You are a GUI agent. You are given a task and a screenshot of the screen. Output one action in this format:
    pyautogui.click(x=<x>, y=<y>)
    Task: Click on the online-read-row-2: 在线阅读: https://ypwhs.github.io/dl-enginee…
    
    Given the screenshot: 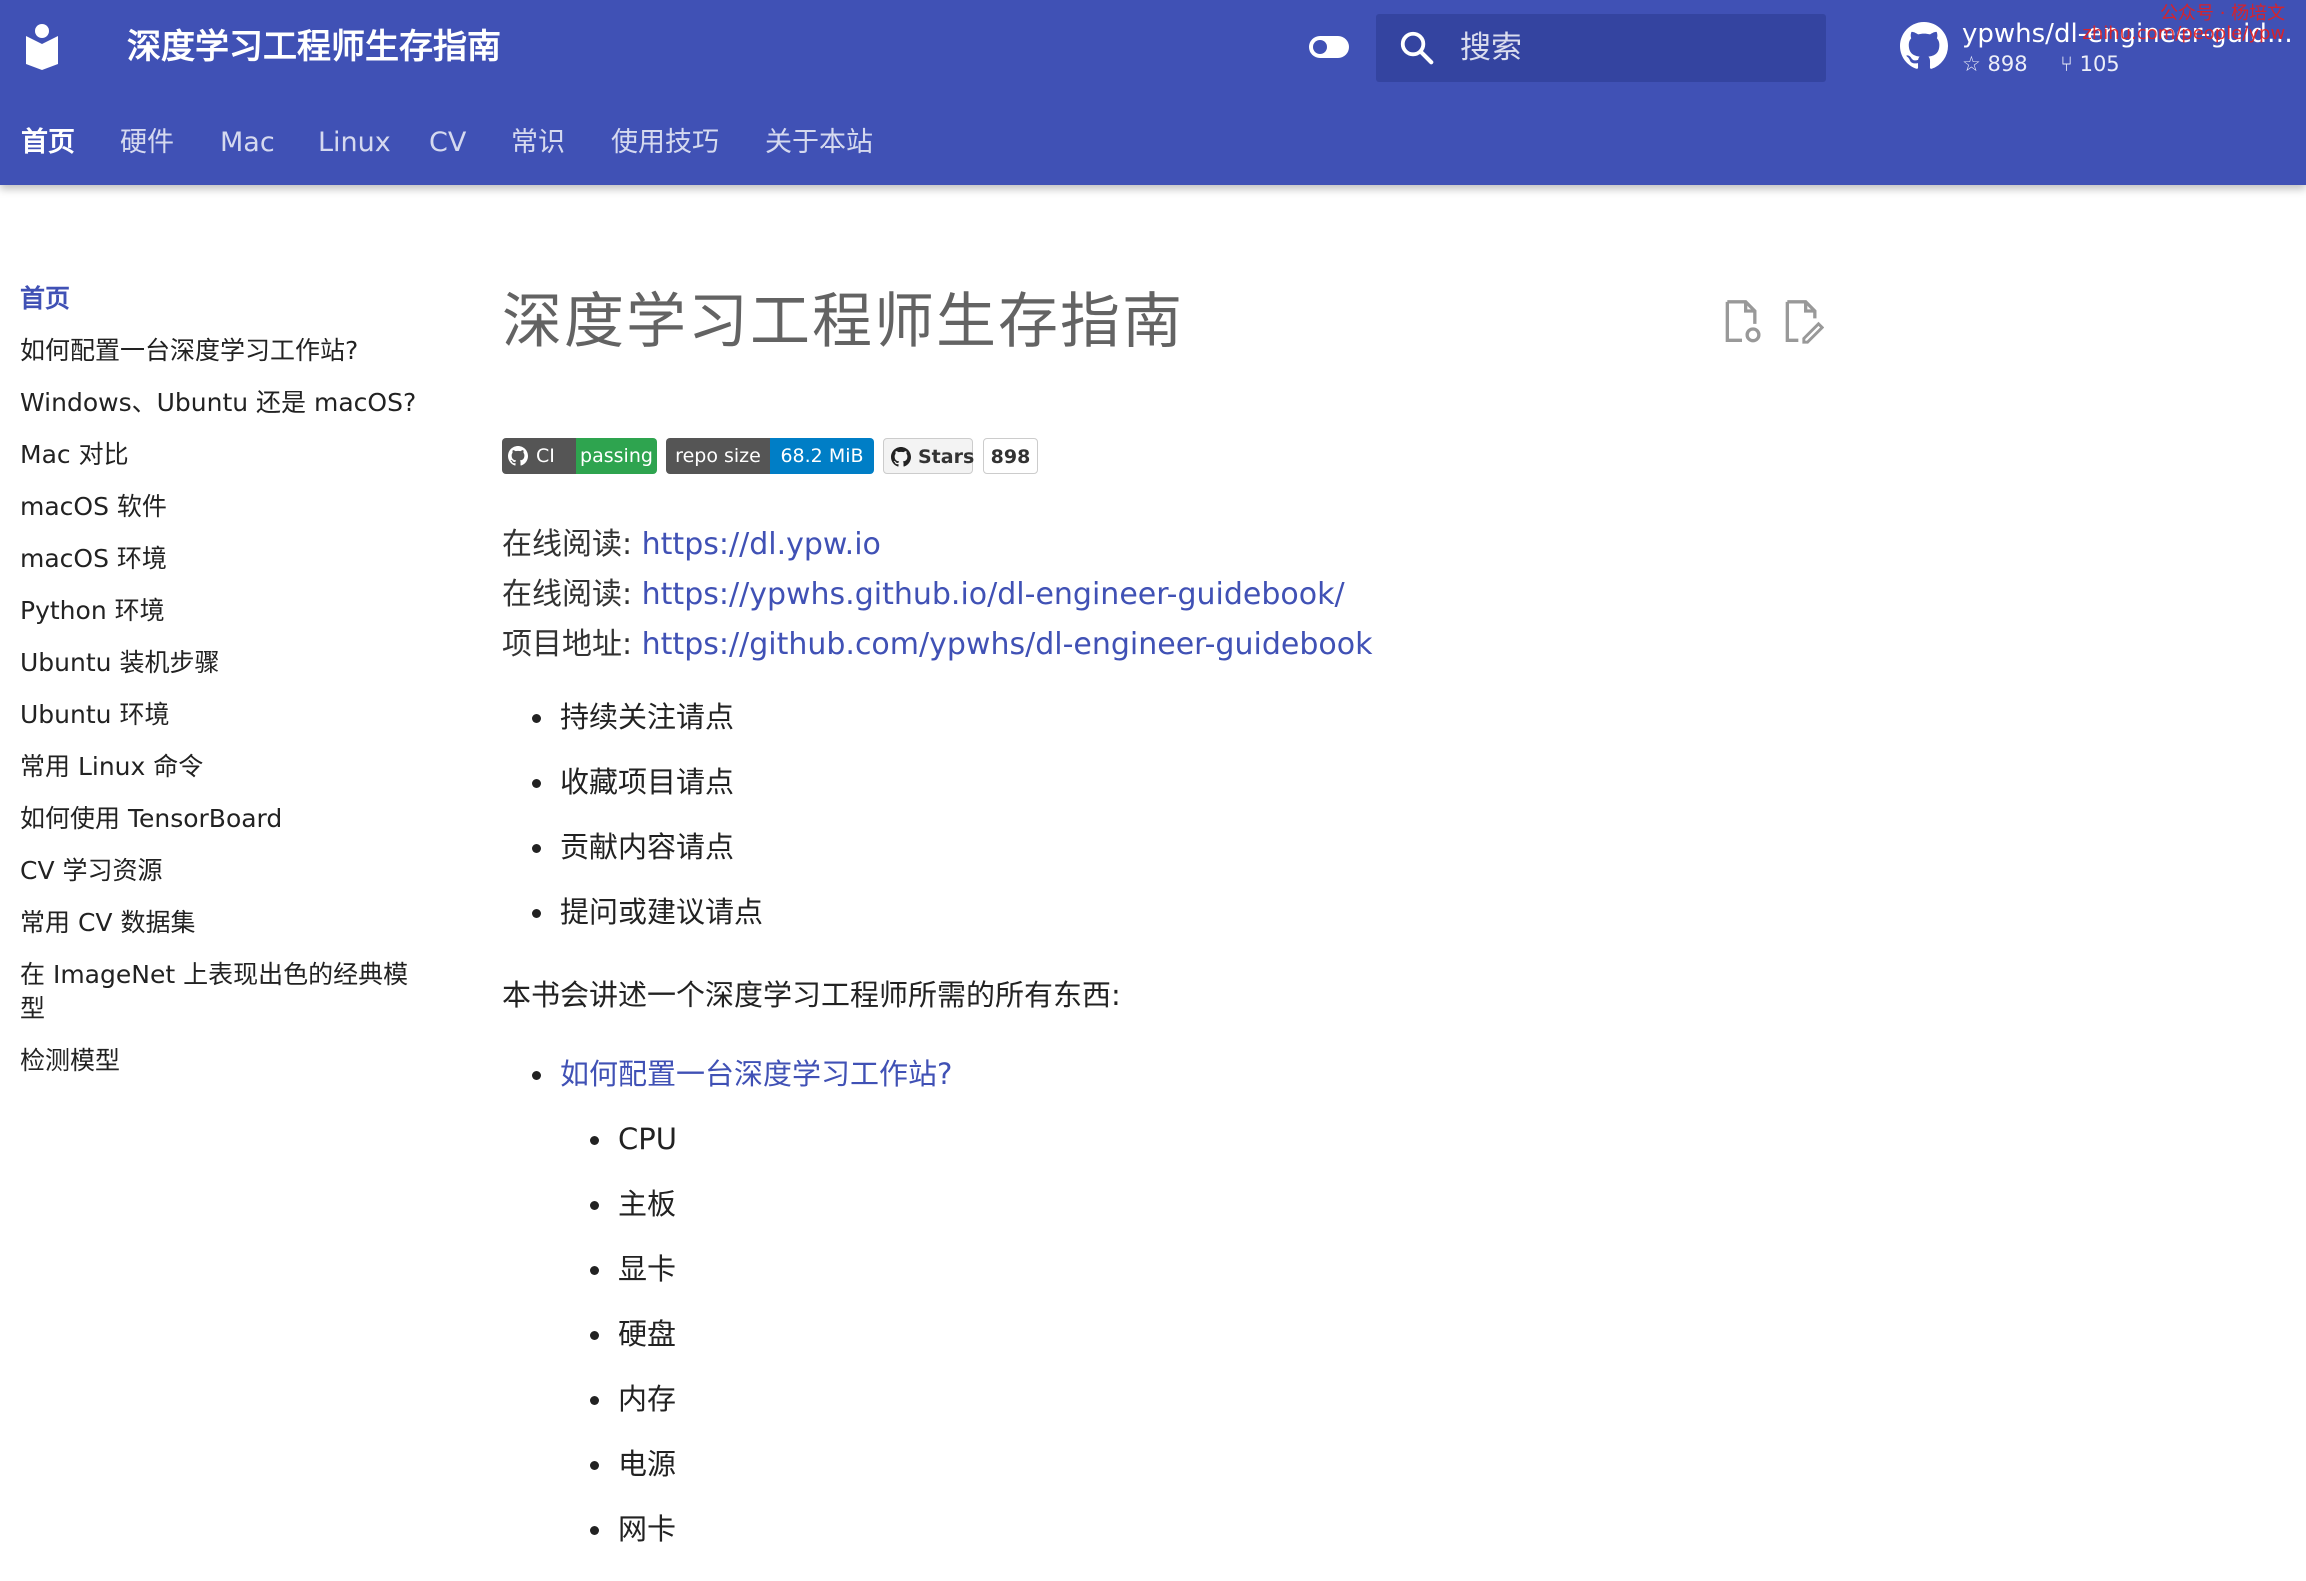 What is the action you would take?
    pyautogui.click(x=937, y=595)
    